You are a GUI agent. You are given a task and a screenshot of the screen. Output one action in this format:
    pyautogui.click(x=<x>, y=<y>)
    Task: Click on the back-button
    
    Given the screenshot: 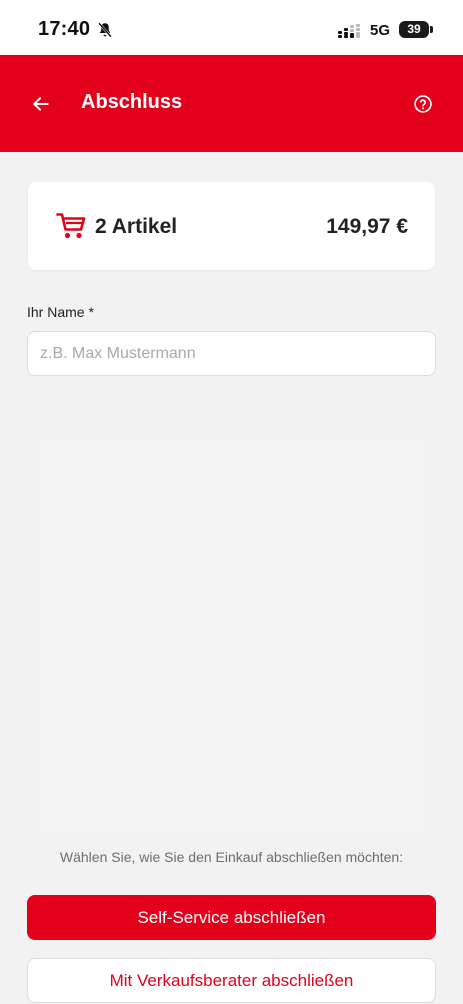 What is the action you would take?
    pyautogui.click(x=41, y=104)
    